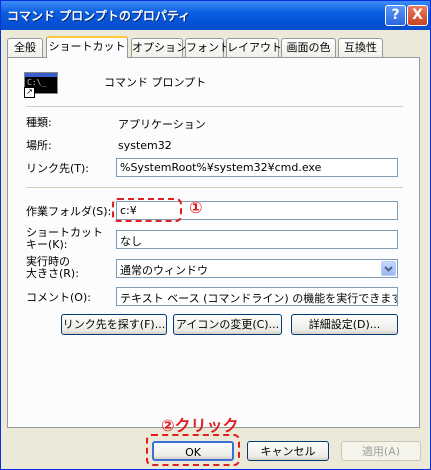  Describe the element at coordinates (417, 15) in the screenshot. I see `close-button: X` at that location.